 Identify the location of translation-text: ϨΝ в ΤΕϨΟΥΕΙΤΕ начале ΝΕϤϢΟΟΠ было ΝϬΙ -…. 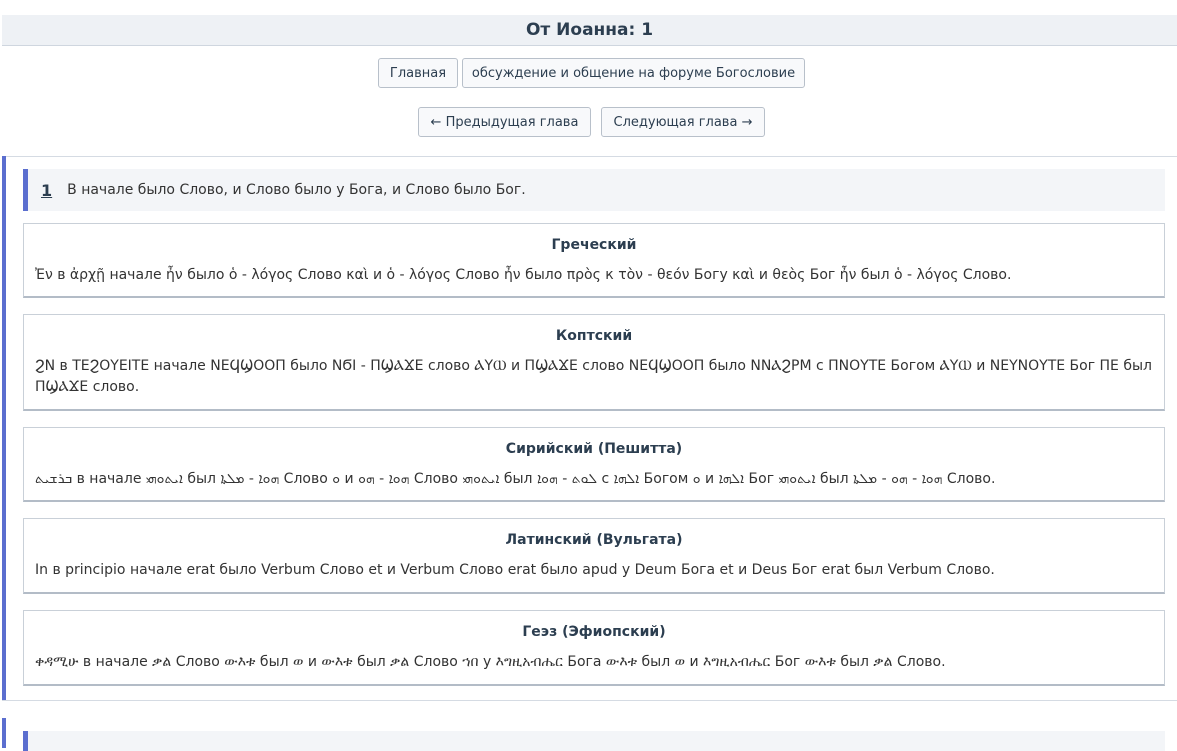
(593, 376).